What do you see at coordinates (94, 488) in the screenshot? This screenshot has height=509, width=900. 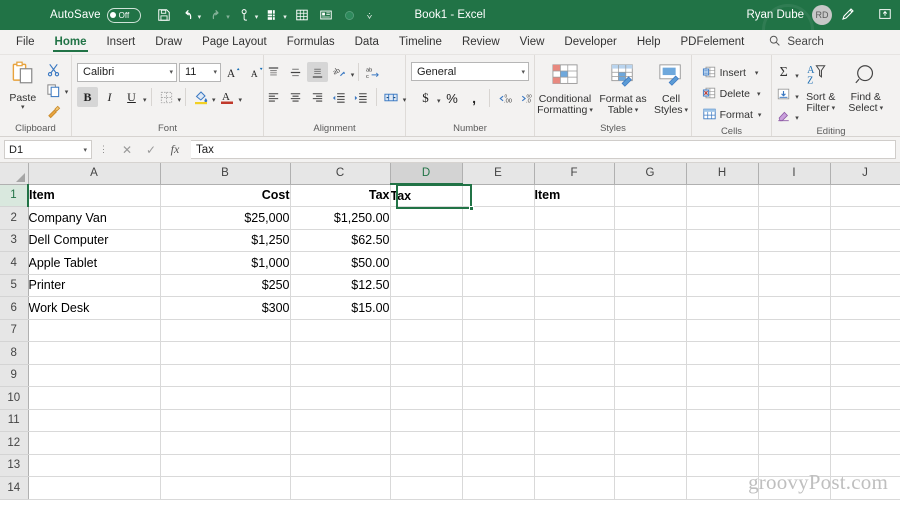 I see `cell-A14` at bounding box center [94, 488].